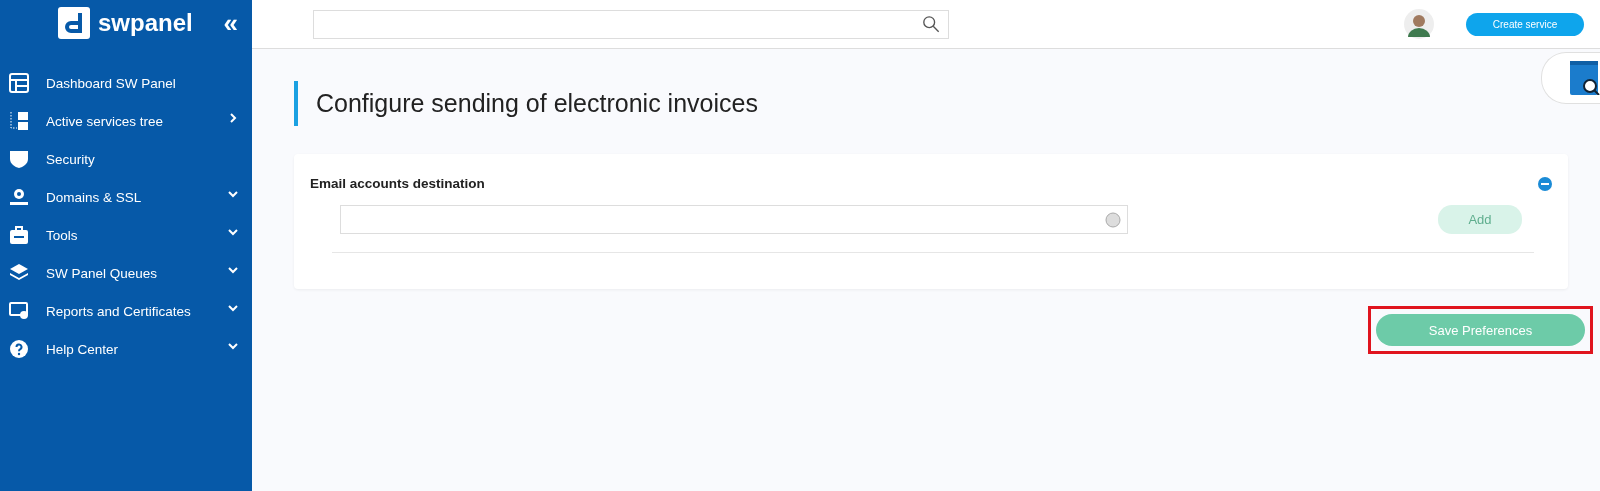 The width and height of the screenshot is (1600, 491). What do you see at coordinates (126, 83) in the screenshot?
I see `sidebar-item: Dashboard SW Panel` at bounding box center [126, 83].